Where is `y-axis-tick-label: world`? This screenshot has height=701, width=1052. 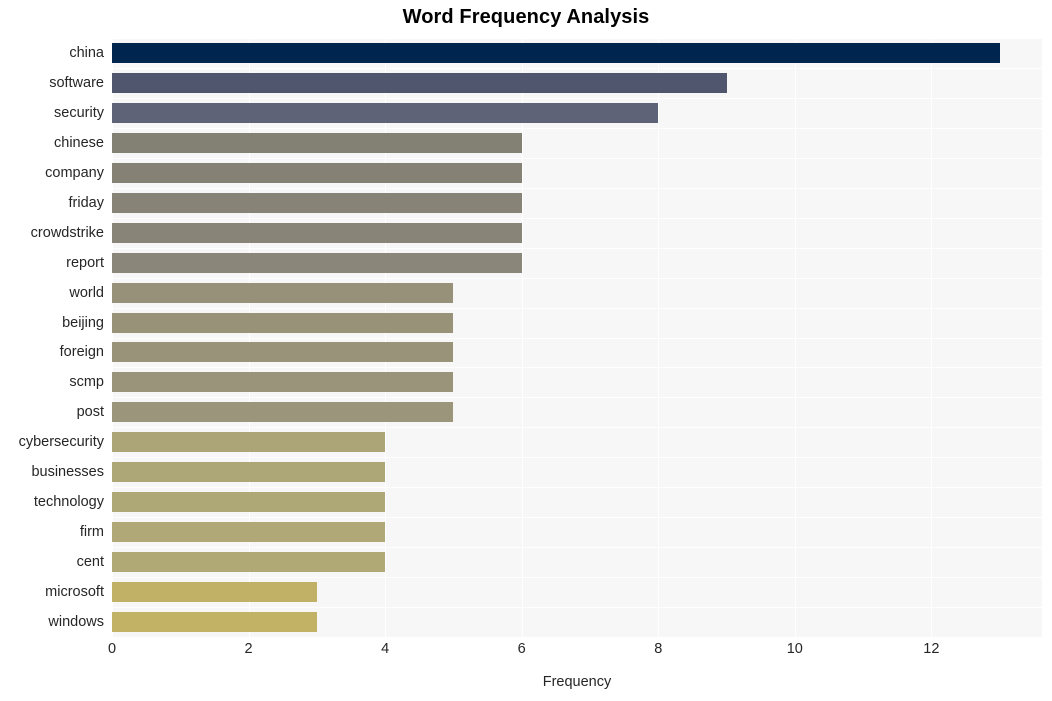 y-axis-tick-label: world is located at coordinates (86, 292).